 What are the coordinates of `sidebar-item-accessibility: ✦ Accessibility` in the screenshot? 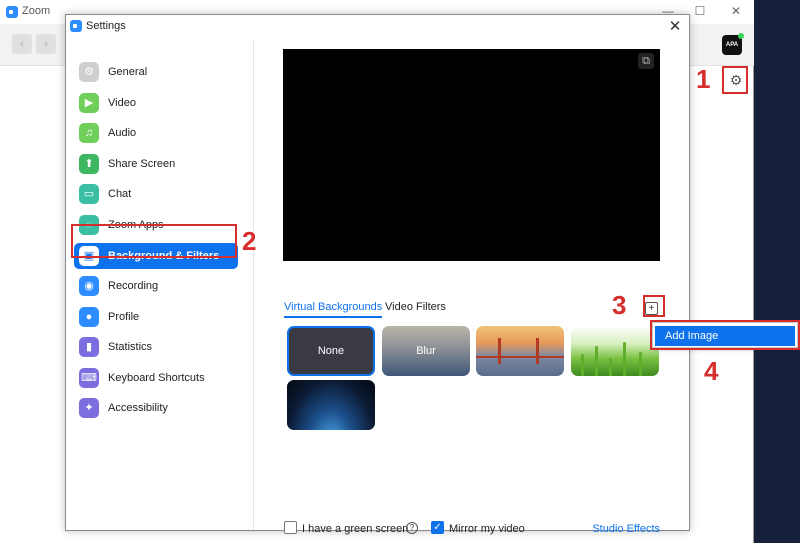 It's located at (156, 408).